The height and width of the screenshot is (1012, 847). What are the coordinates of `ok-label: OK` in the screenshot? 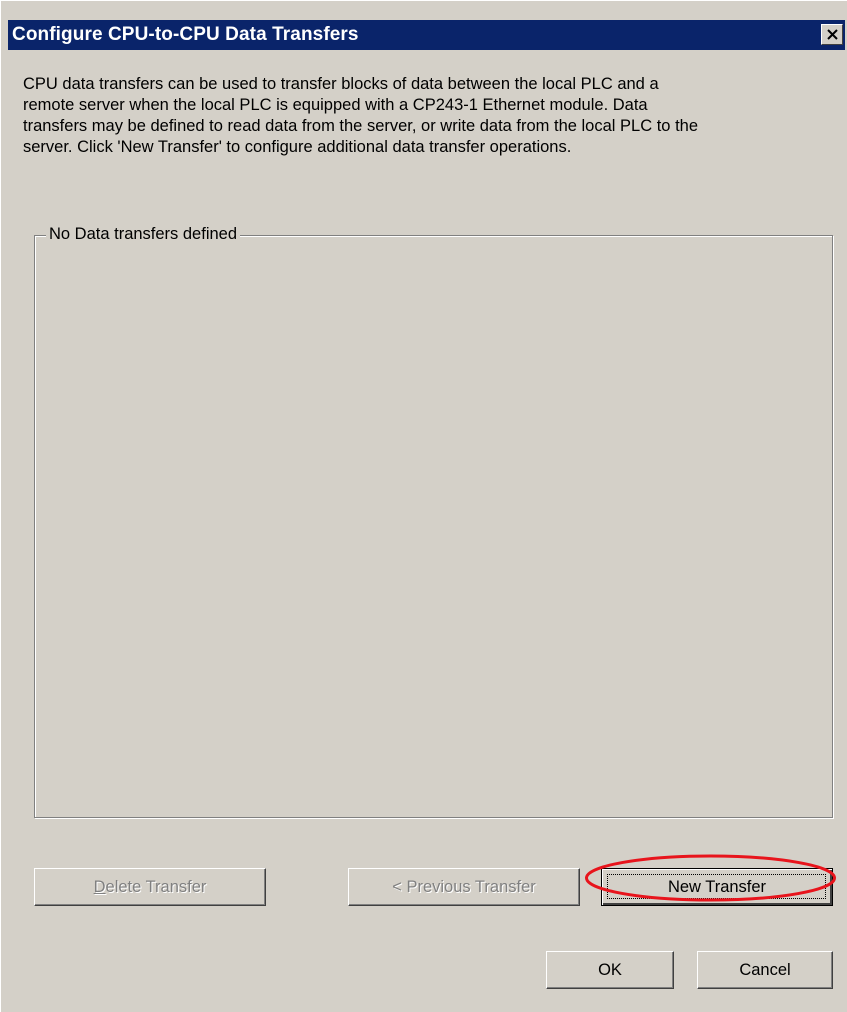 It's located at (610, 969).